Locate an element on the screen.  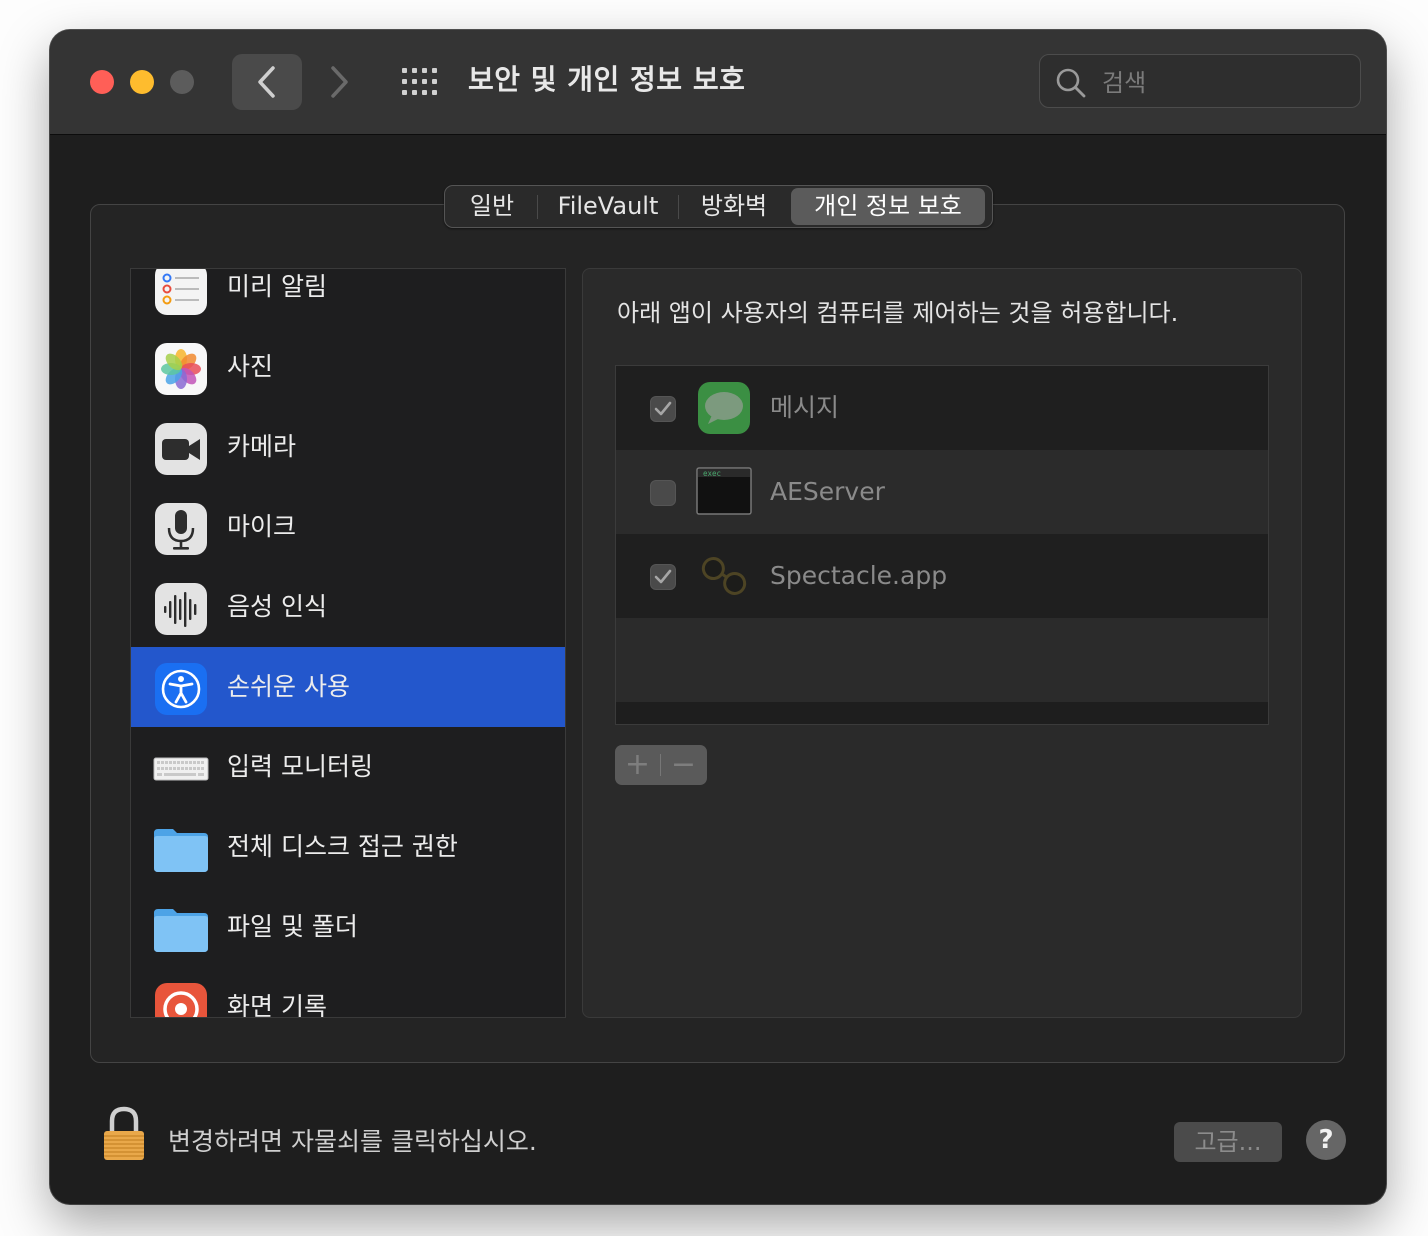
back-button is located at coordinates (267, 82).